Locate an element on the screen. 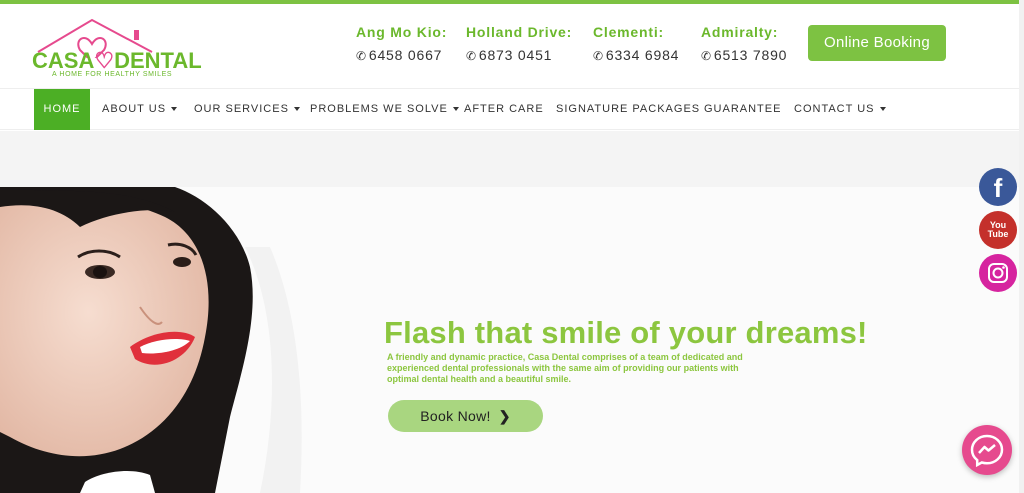 This screenshot has width=1024, height=493. chevron-right-icon: ❯ is located at coordinates (504, 416).